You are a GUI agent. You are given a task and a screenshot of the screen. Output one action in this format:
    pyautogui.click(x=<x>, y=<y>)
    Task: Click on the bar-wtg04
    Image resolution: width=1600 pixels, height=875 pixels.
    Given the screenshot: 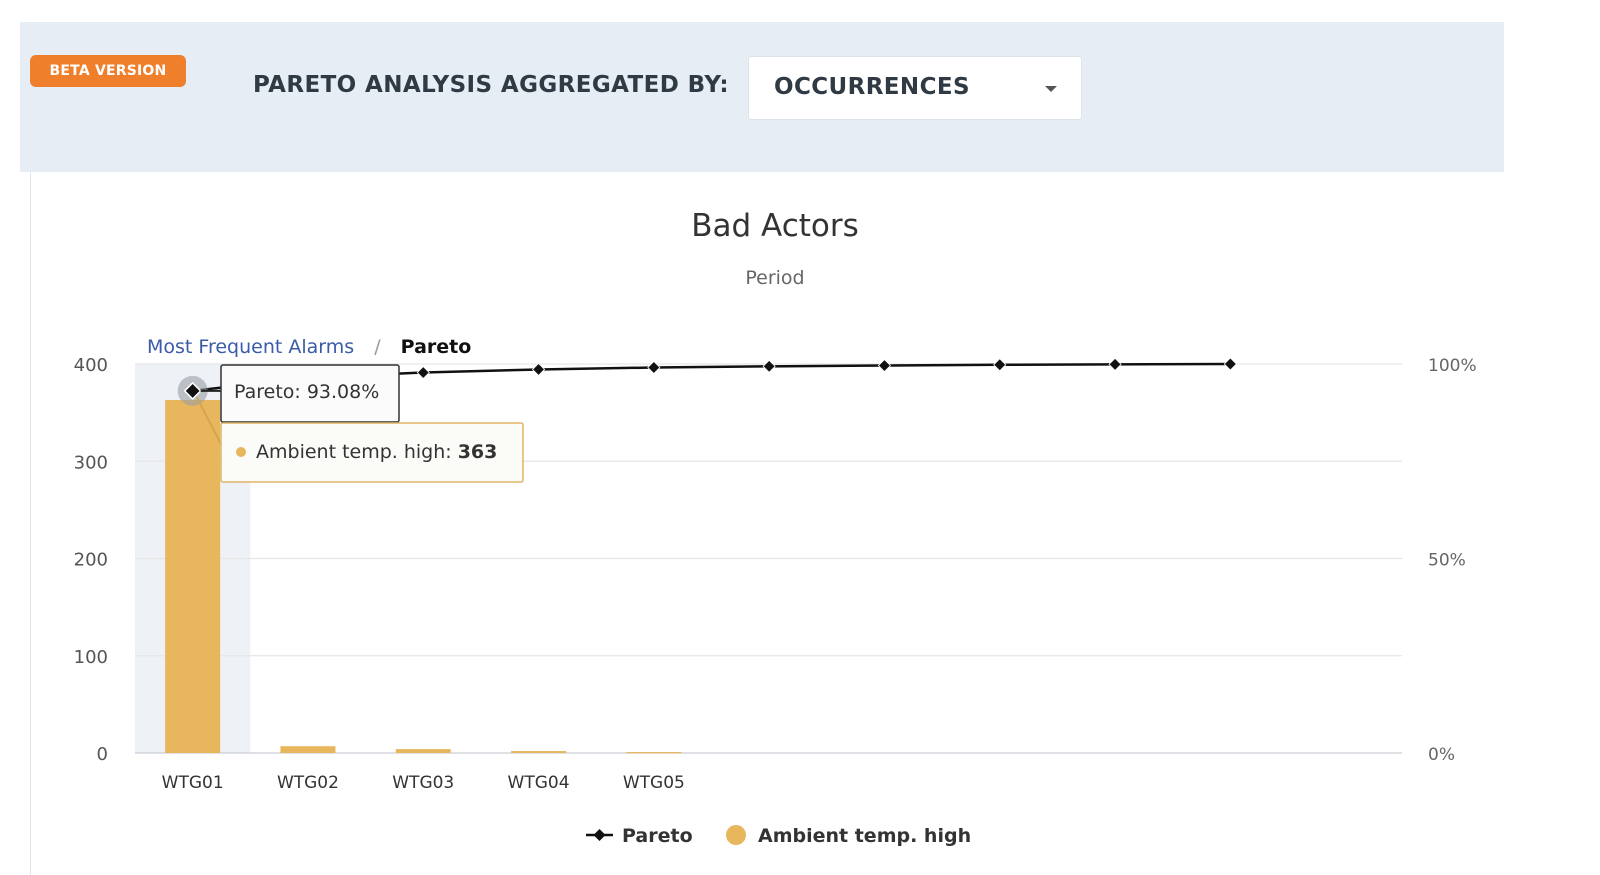 What is the action you would take?
    pyautogui.click(x=539, y=752)
    